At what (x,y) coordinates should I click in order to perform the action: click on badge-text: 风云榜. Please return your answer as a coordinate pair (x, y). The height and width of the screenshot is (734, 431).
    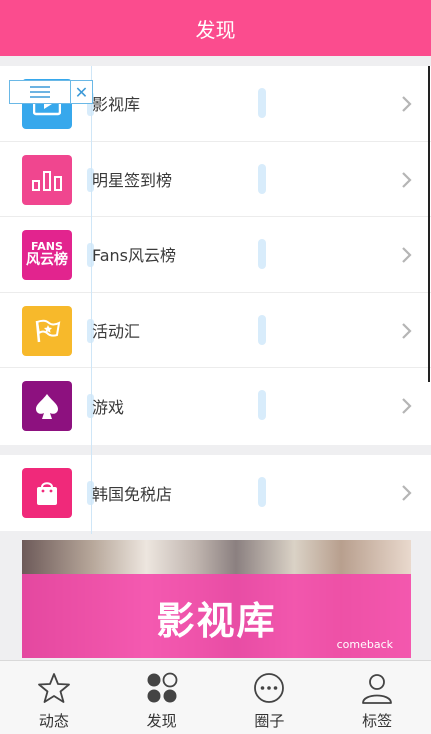
    Looking at the image, I should click on (47, 260).